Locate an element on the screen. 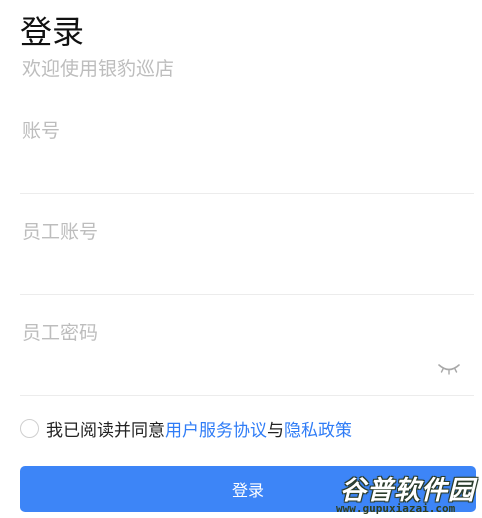 The image size is (482, 518). page-subtitle: 欢迎使用银豹巡店 is located at coordinates (98, 69).